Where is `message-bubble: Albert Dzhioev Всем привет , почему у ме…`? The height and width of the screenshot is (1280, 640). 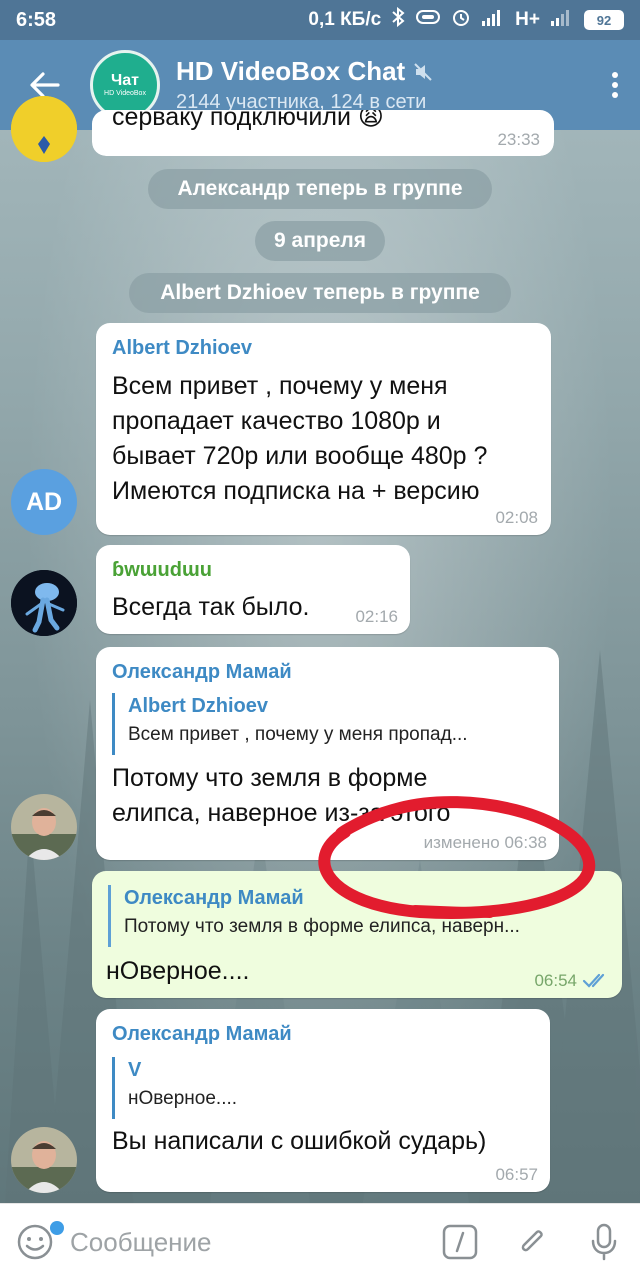 message-bubble: Albert Dzhioev Всем привет , почему у ме… is located at coordinates (323, 429).